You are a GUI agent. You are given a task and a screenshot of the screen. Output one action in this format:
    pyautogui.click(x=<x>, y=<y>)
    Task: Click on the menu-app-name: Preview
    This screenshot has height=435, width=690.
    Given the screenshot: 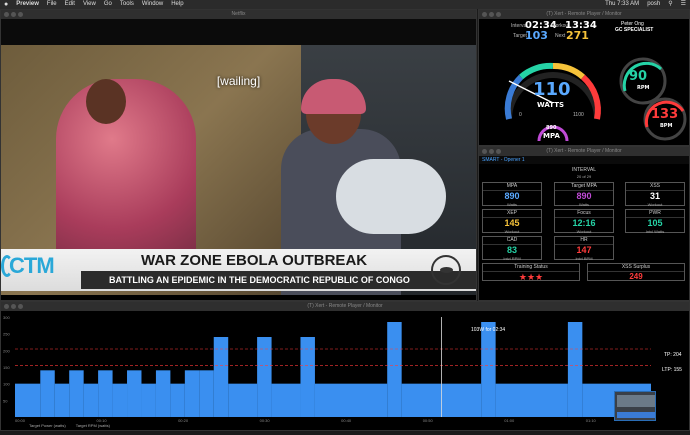 What is the action you would take?
    pyautogui.click(x=27, y=4)
    